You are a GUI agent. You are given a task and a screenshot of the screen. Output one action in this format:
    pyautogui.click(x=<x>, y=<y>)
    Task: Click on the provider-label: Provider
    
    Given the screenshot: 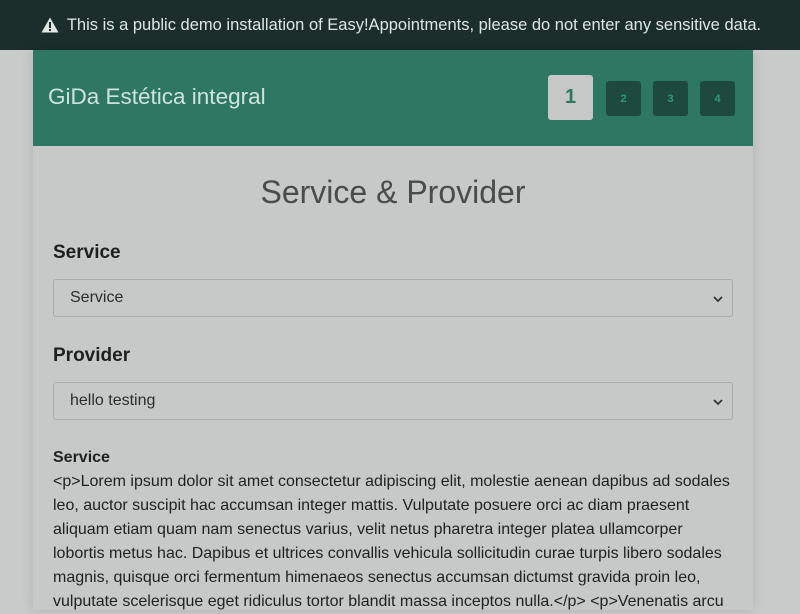 What is the action you would take?
    pyautogui.click(x=92, y=355)
    